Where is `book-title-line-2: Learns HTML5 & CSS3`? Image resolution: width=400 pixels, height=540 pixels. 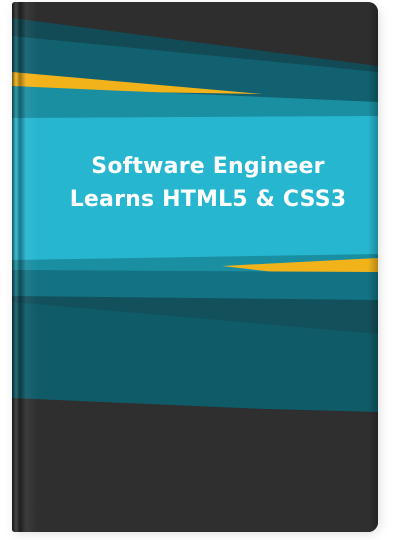
book-title-line-2: Learns HTML5 & CSS3 is located at coordinates (208, 199).